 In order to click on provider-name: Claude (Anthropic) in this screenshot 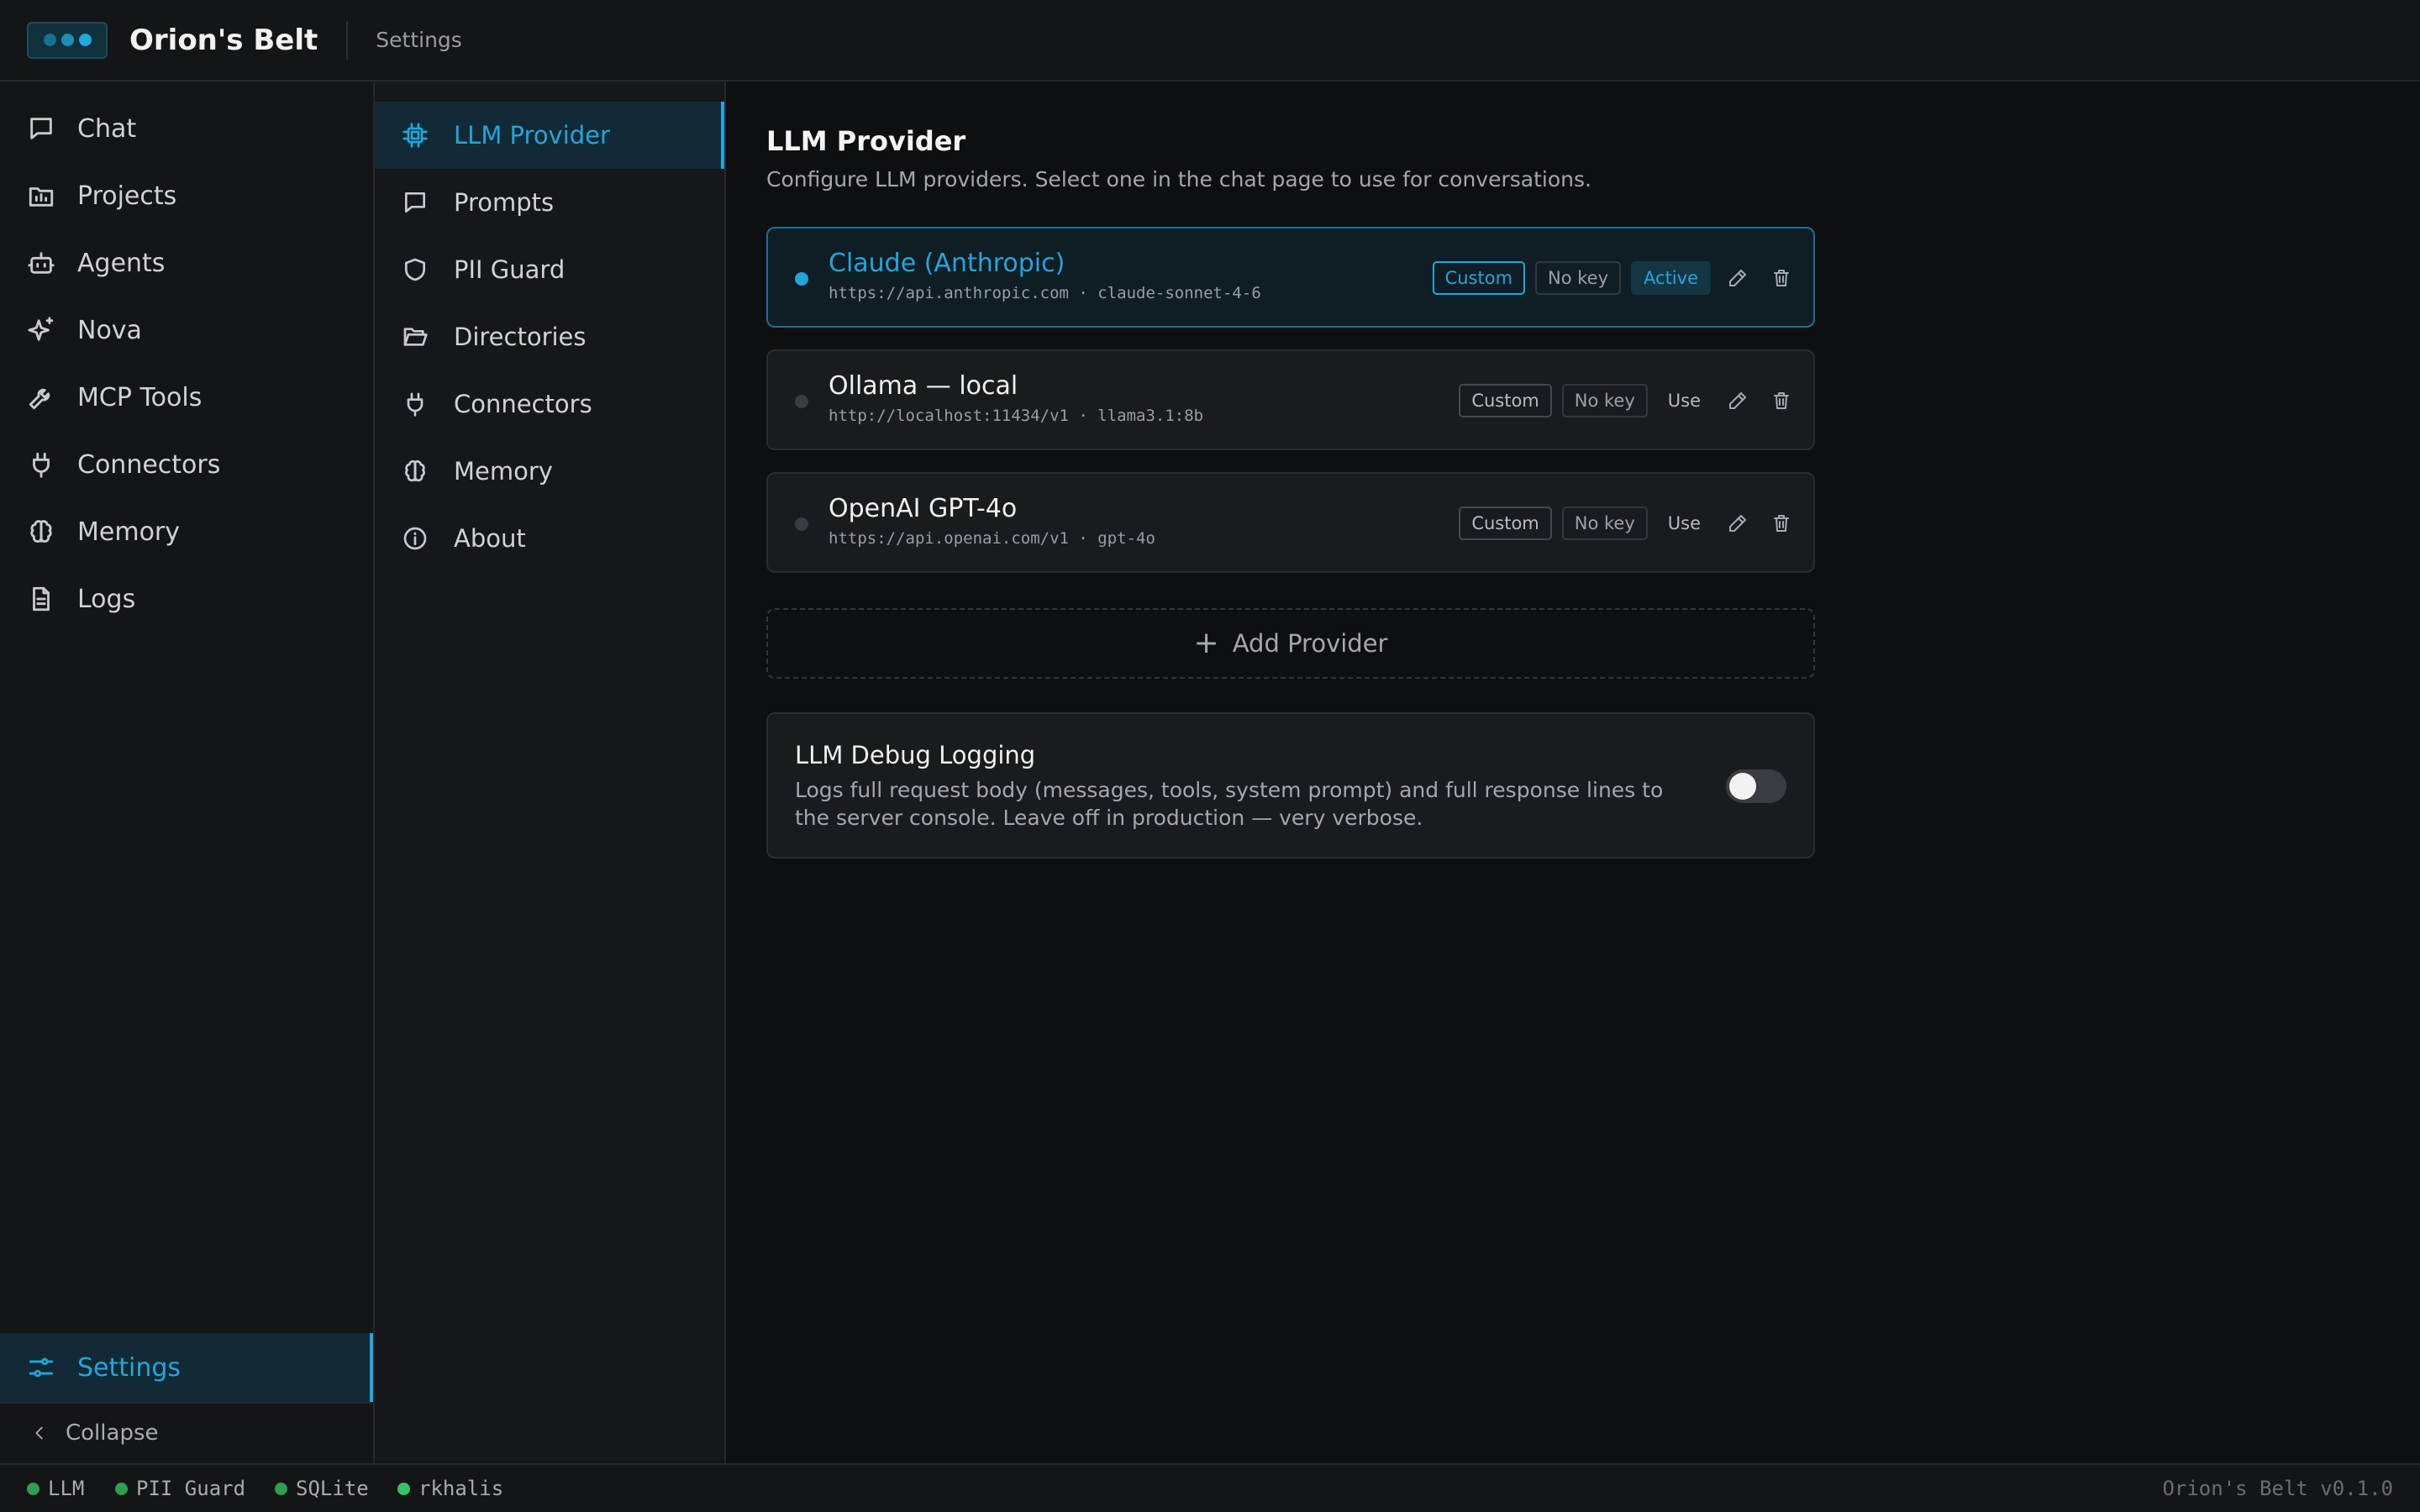, I will do `click(947, 263)`.